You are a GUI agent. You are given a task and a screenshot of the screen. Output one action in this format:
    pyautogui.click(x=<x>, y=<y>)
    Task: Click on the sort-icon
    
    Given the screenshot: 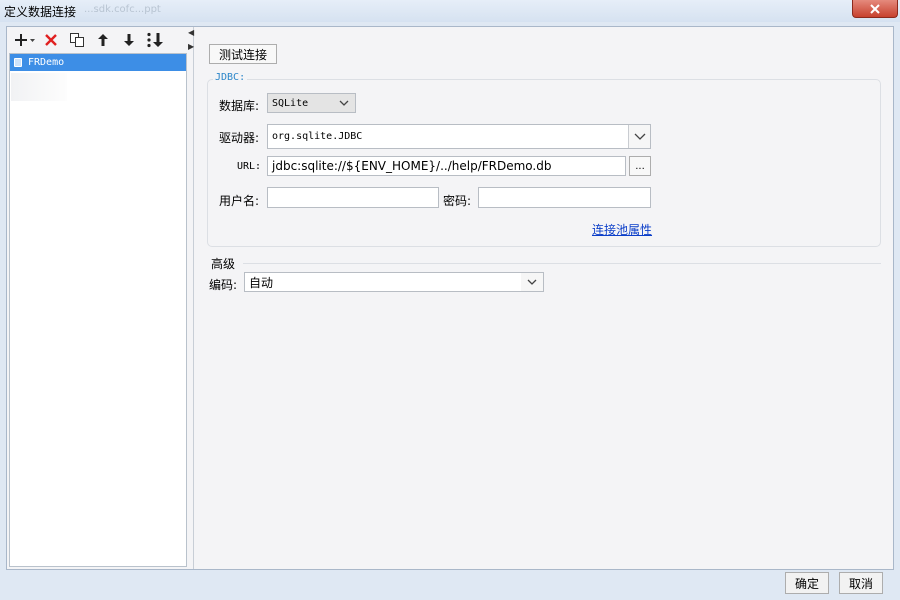 What is the action you would take?
    pyautogui.click(x=155, y=39)
    